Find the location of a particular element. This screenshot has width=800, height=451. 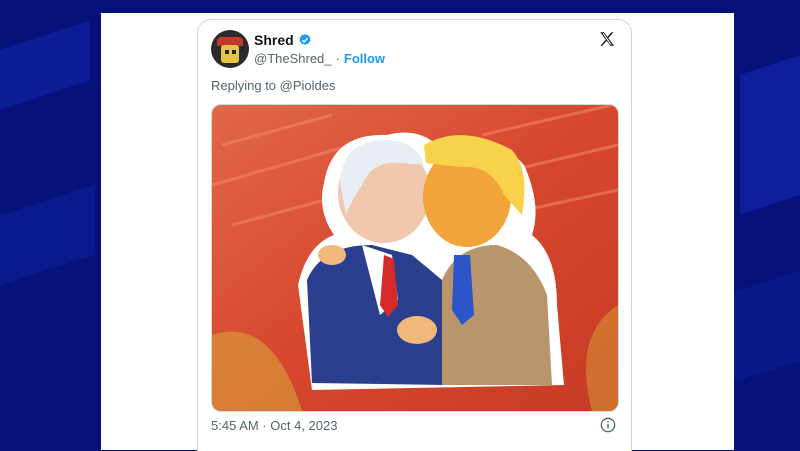

display-name: Shred is located at coordinates (274, 40).